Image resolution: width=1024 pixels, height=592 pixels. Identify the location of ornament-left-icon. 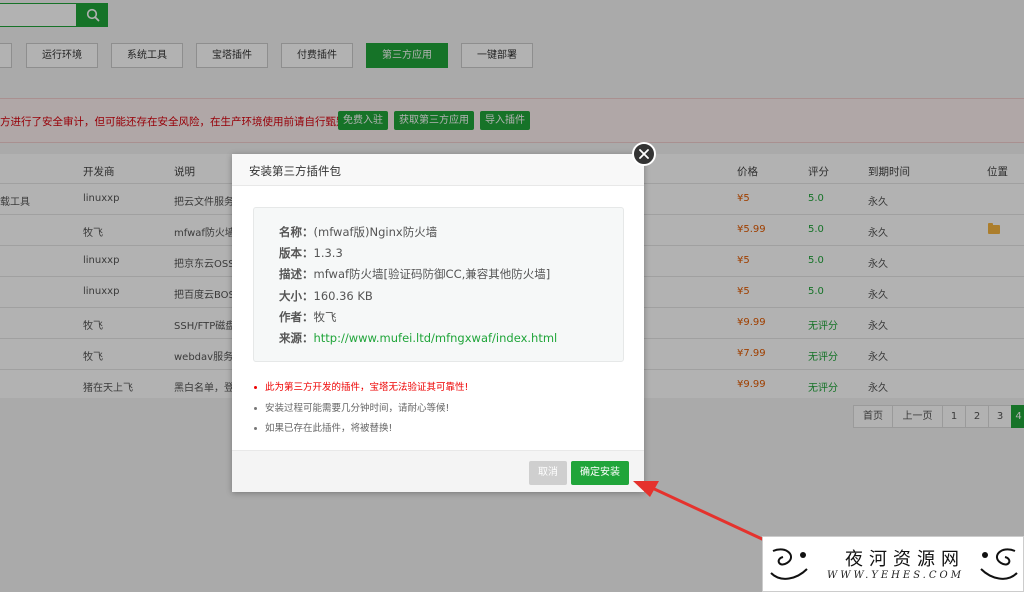
(789, 564).